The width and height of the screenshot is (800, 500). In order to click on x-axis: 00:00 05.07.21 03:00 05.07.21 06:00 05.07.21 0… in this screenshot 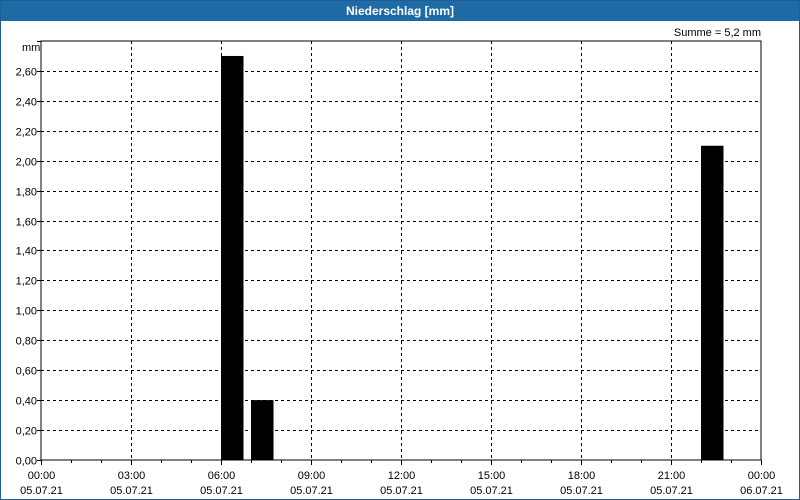, I will do `click(401, 478)`.